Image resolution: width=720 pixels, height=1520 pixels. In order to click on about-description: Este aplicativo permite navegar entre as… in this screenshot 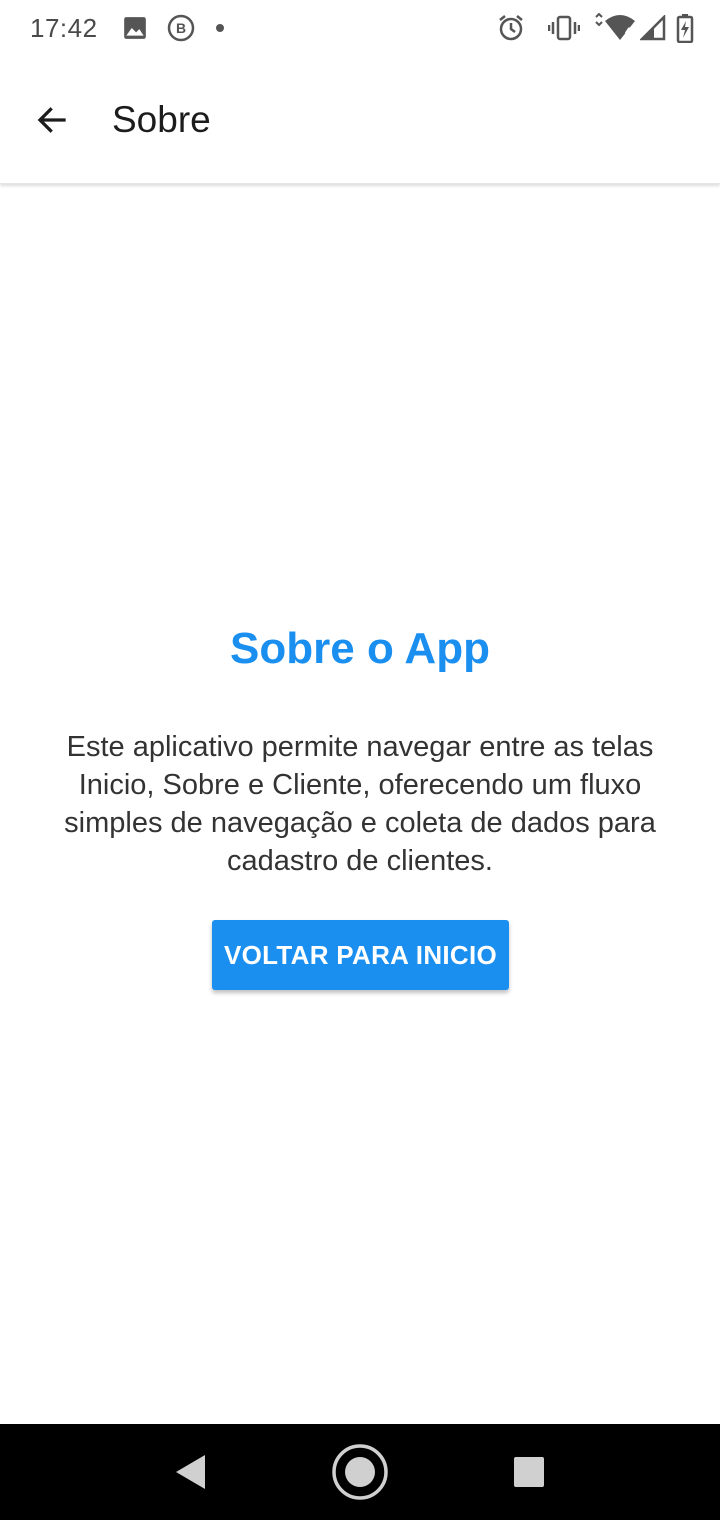, I will do `click(360, 804)`.